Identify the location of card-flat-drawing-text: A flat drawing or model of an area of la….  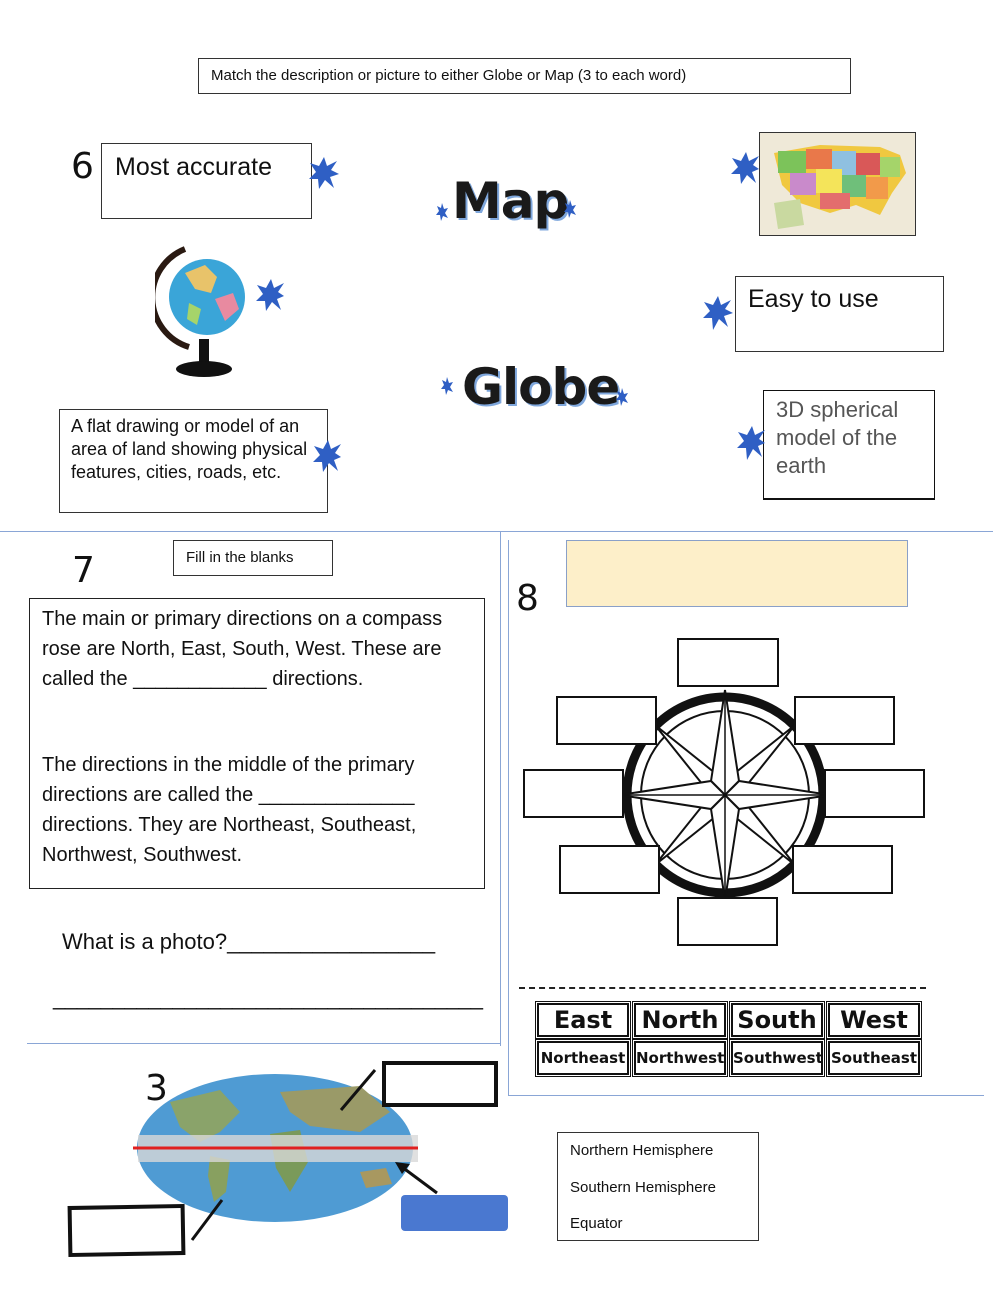
(189, 449).